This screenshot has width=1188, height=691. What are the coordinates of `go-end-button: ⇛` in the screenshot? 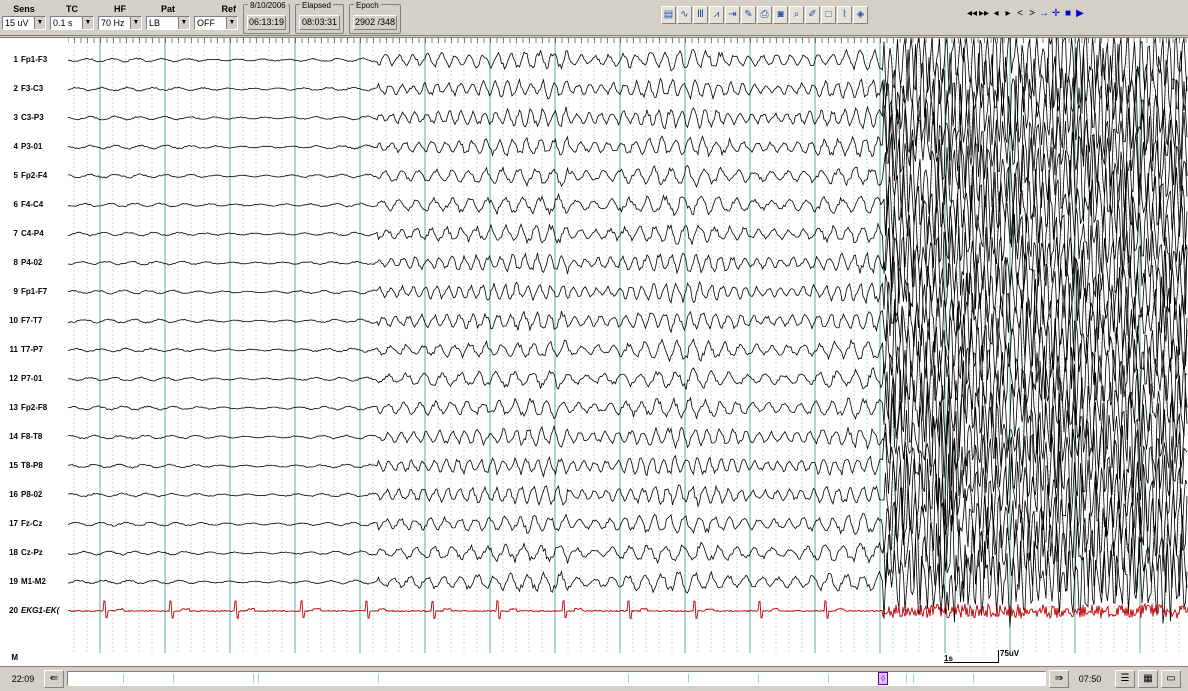 It's located at (1059, 679).